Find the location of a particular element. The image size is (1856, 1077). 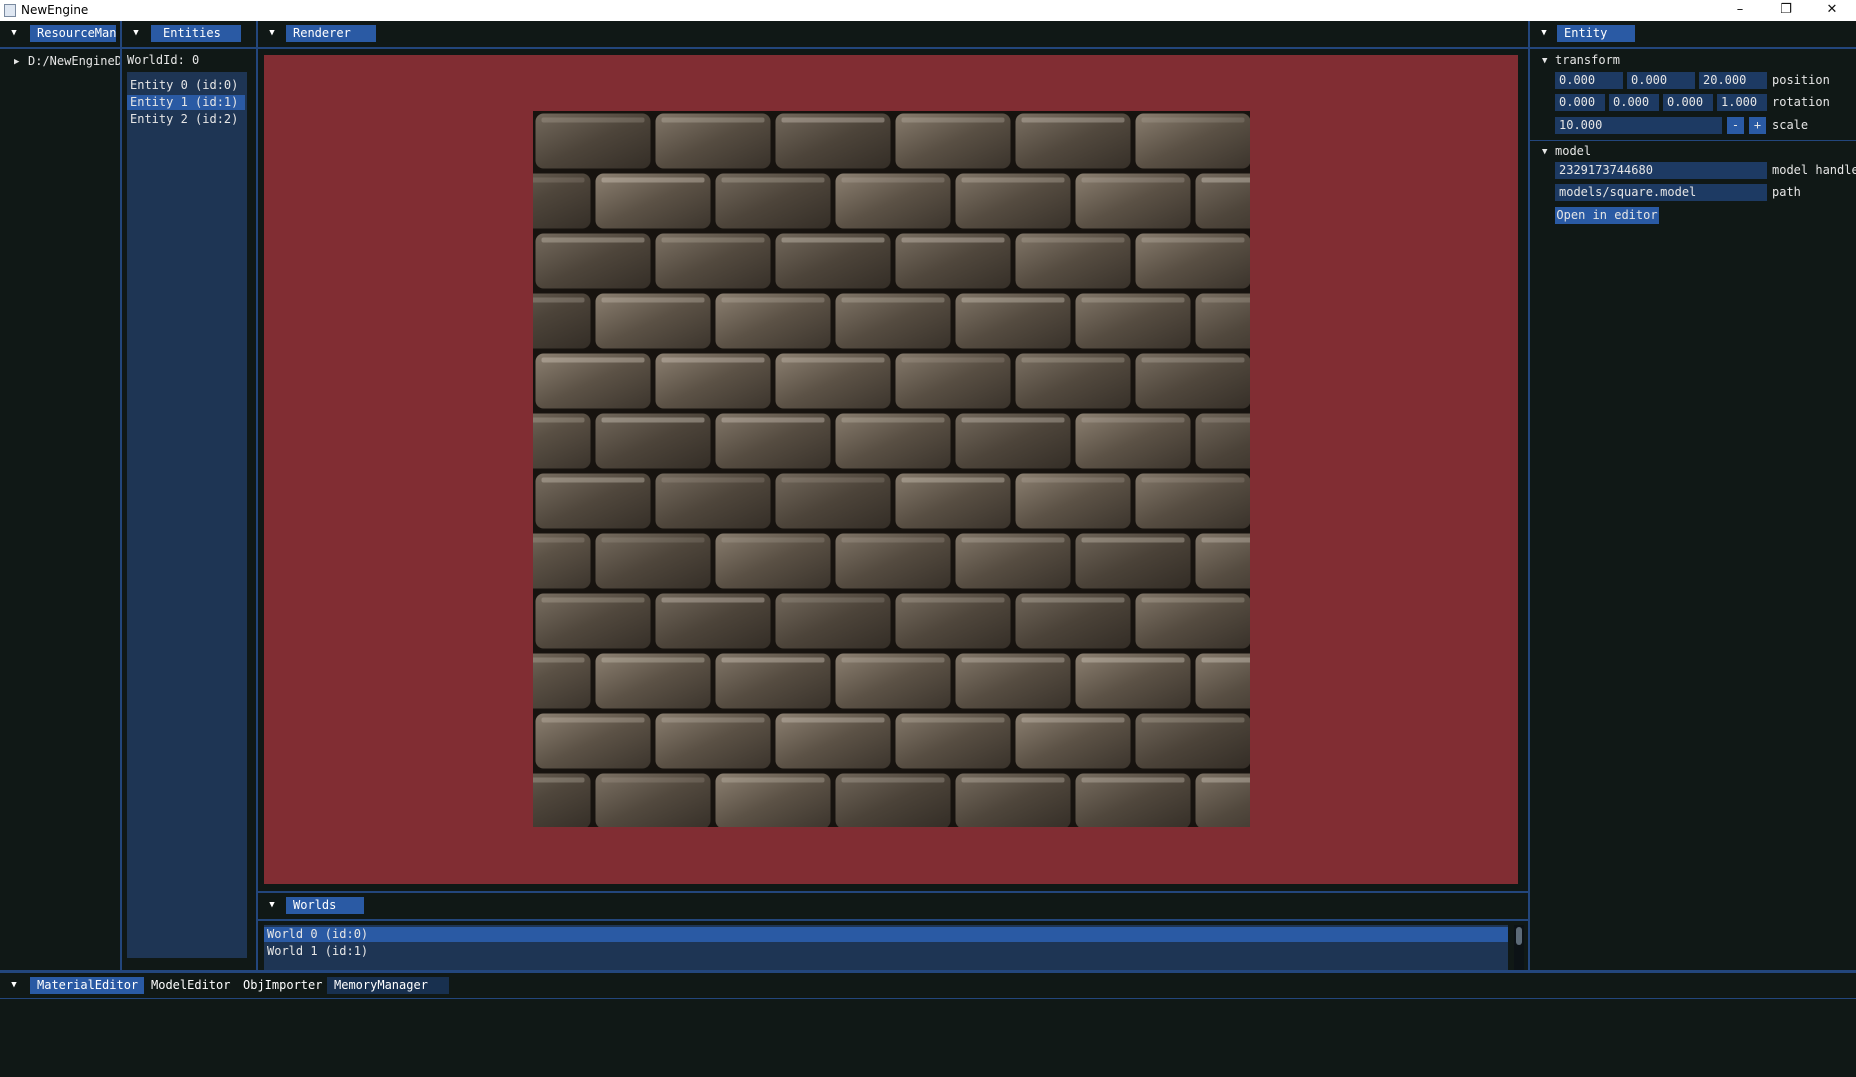

close-button: ✕ is located at coordinates (1832, 10).